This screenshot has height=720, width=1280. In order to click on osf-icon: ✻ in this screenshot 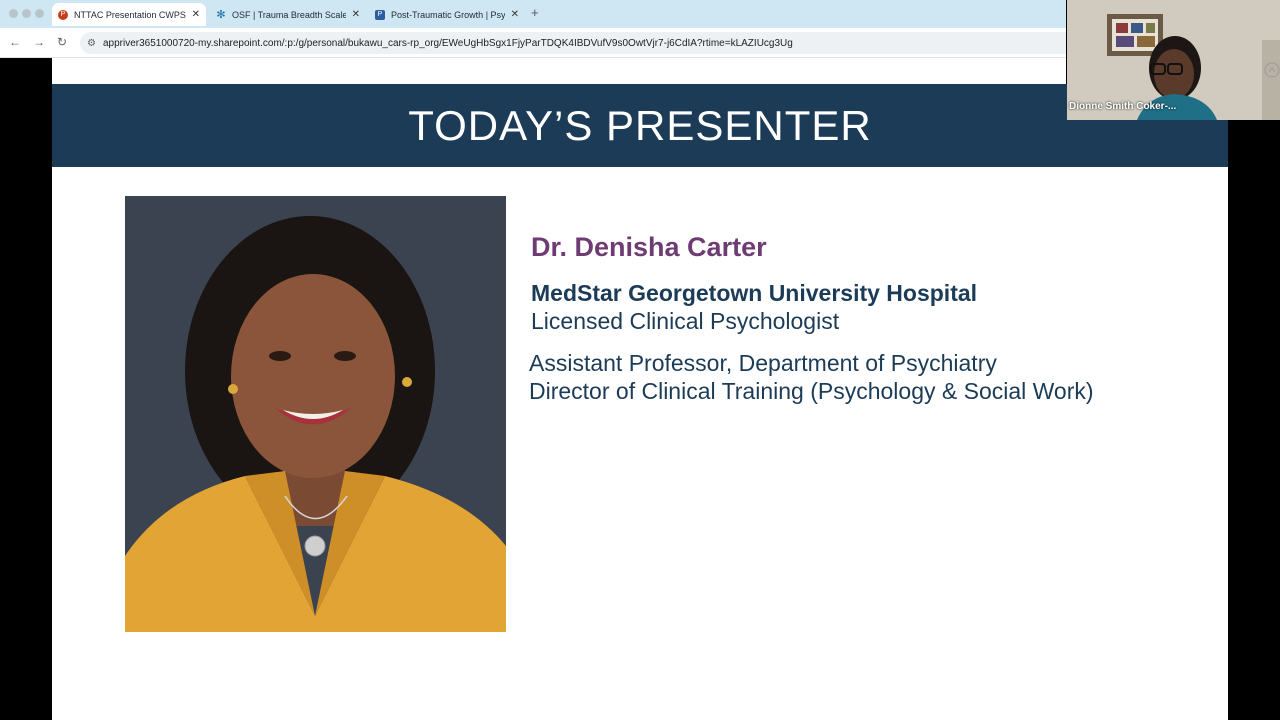, I will do `click(221, 15)`.